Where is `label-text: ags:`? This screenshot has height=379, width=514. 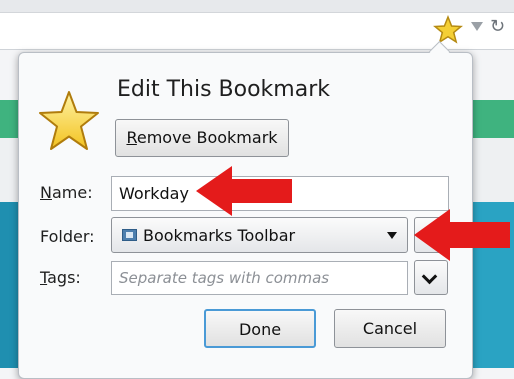
label-text: ags: is located at coordinates (64, 277).